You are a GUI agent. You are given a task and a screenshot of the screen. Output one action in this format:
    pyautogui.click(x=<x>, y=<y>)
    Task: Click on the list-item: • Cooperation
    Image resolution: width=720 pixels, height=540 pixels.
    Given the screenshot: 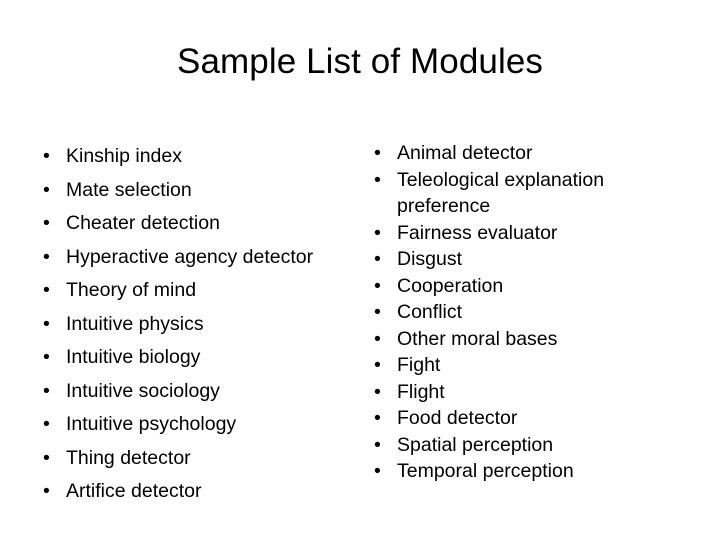 What is the action you would take?
    pyautogui.click(x=500, y=286)
    